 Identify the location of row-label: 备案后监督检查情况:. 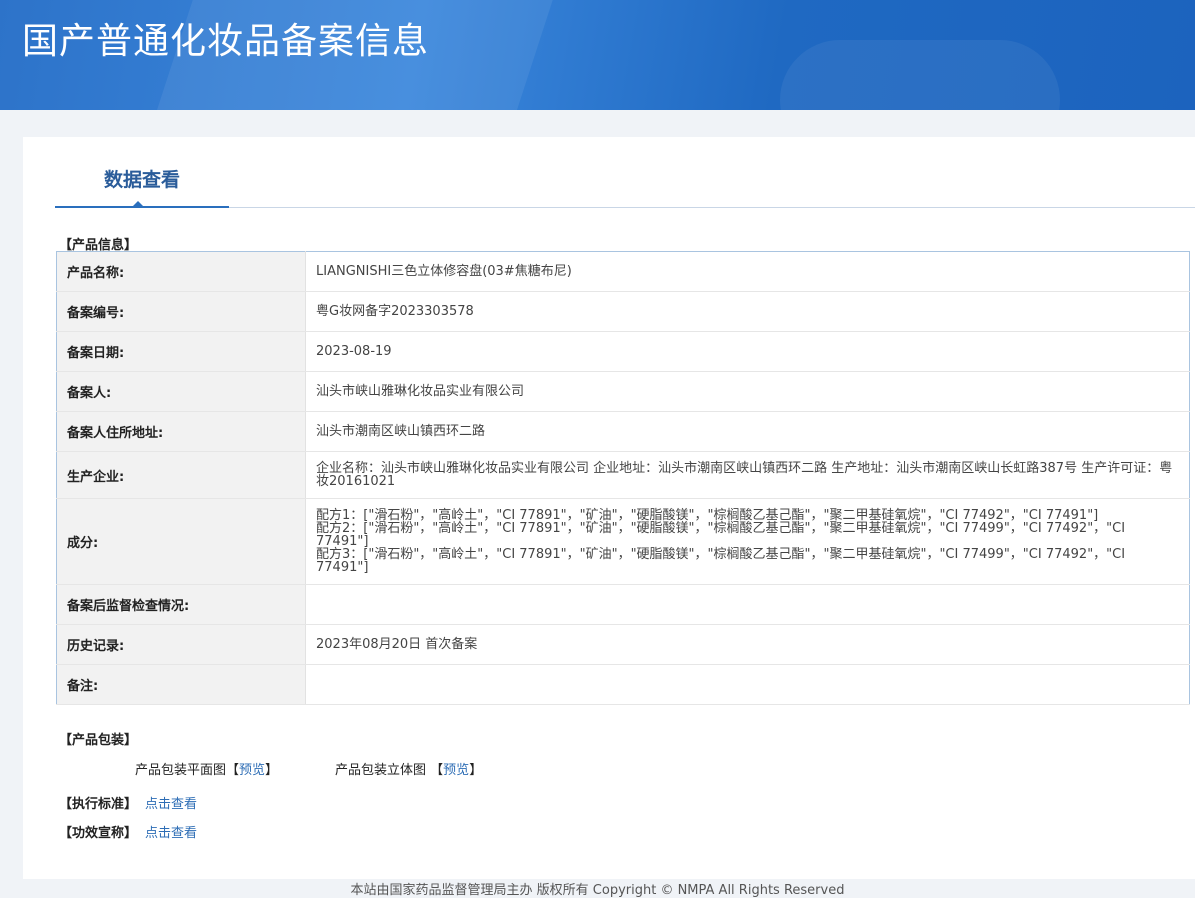
(181, 604).